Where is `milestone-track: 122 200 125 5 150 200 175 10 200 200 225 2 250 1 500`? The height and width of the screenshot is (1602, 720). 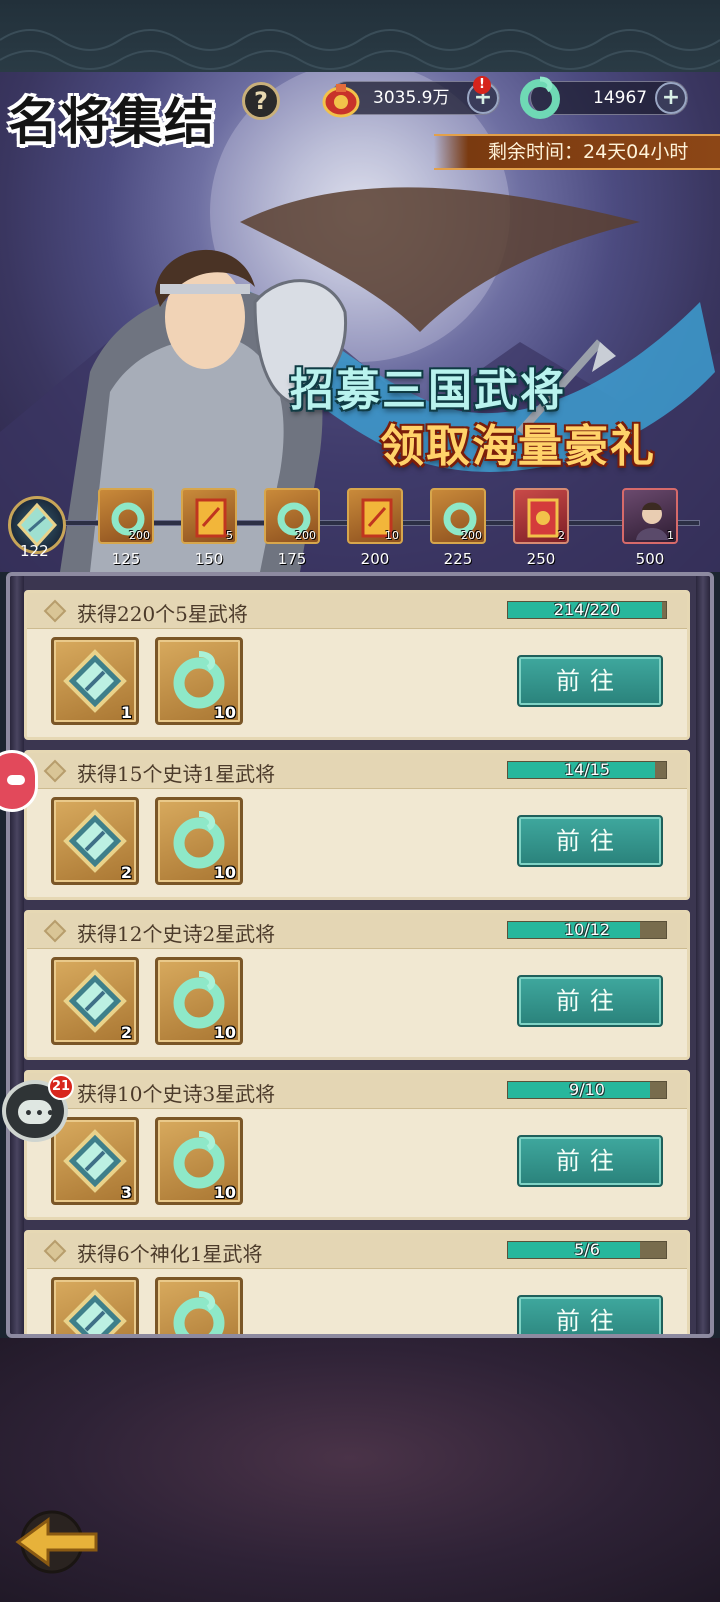
milestone-track: 122 200 125 5 150 200 175 10 200 200 225 2 250 1 500 is located at coordinates (360, 524).